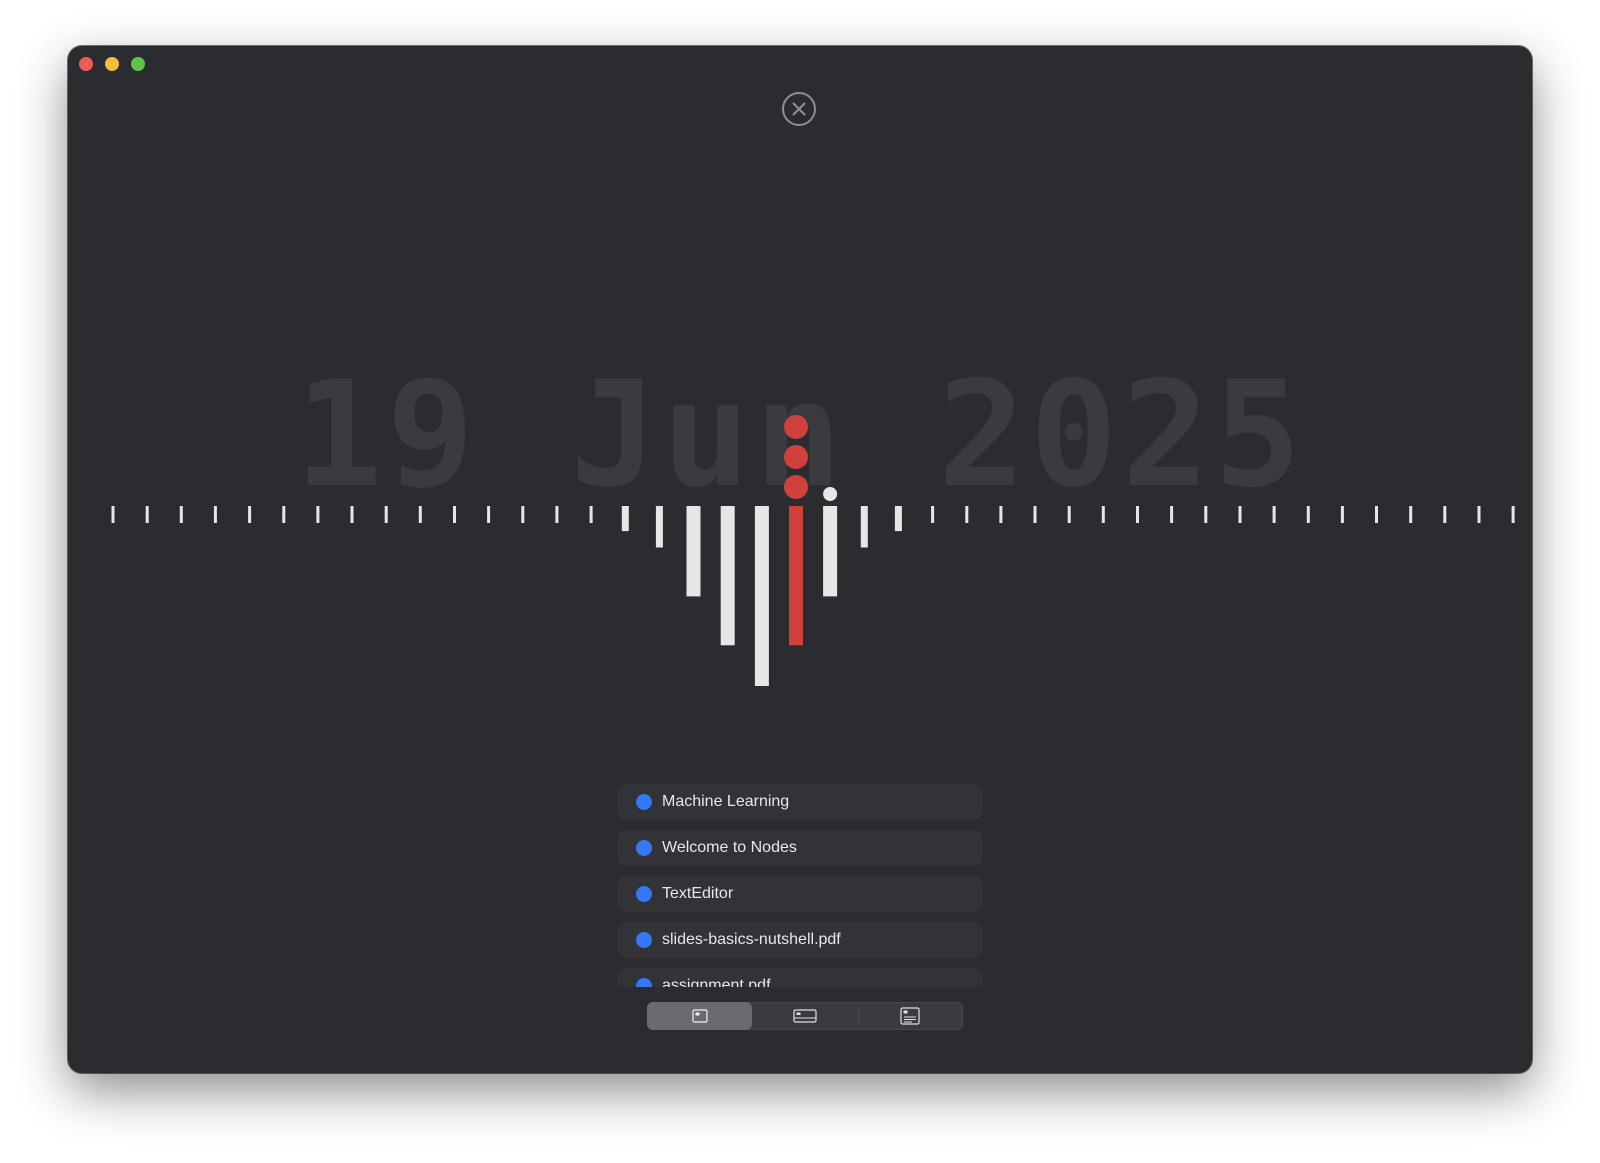 Image resolution: width=1600 pixels, height=1163 pixels. What do you see at coordinates (751, 939) in the screenshot?
I see `list-item-label: slides-basics-nutshell.pdf` at bounding box center [751, 939].